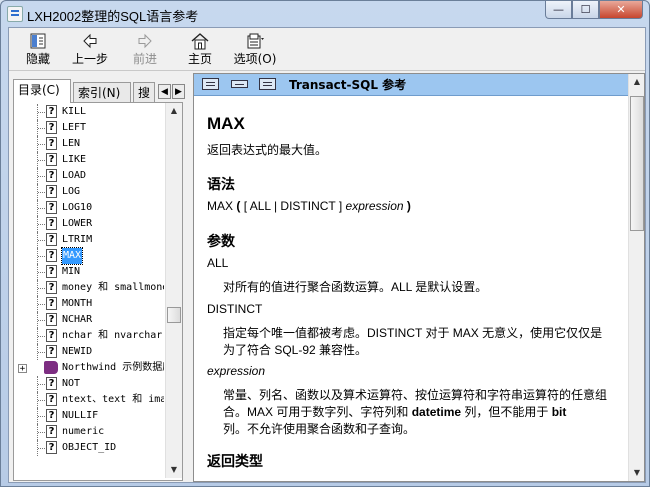 The height and width of the screenshot is (487, 650). What do you see at coordinates (102, 92) in the screenshot?
I see `tab-index: 索引(N)` at bounding box center [102, 92].